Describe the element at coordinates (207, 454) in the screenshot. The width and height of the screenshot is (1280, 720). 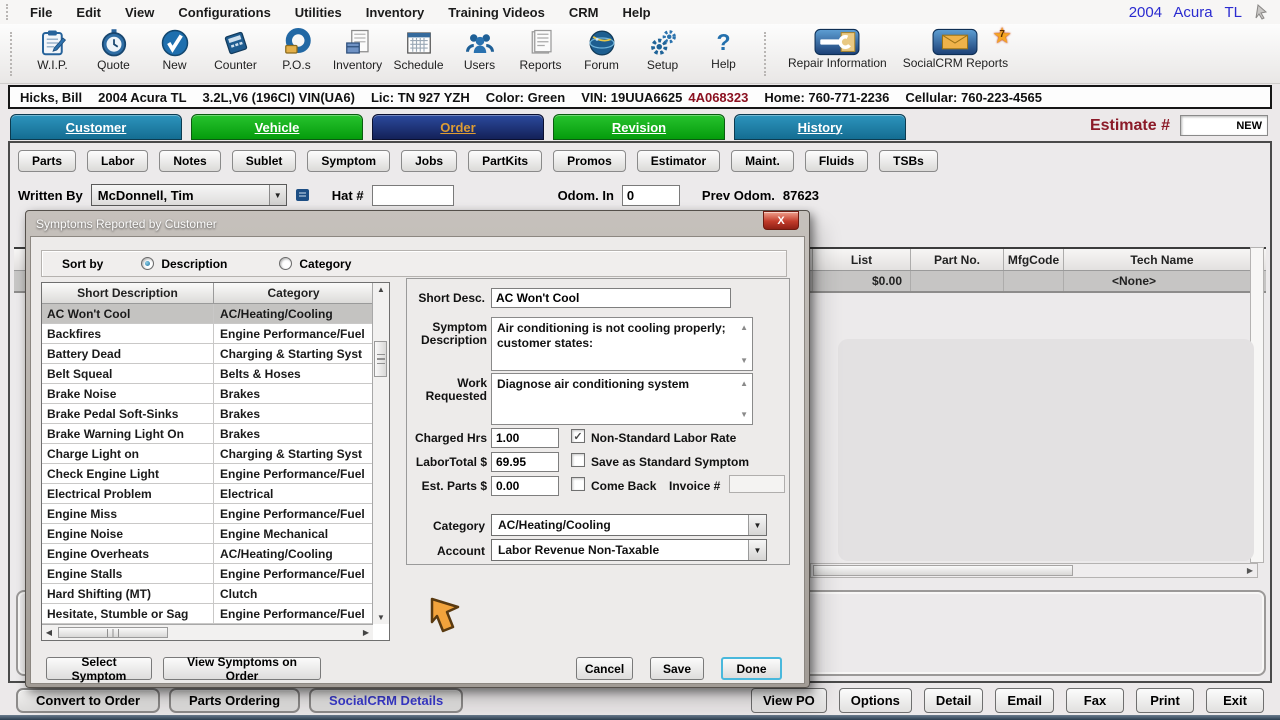
I see `symptom-row: Charge Light on Charging & Starting Syst` at that location.